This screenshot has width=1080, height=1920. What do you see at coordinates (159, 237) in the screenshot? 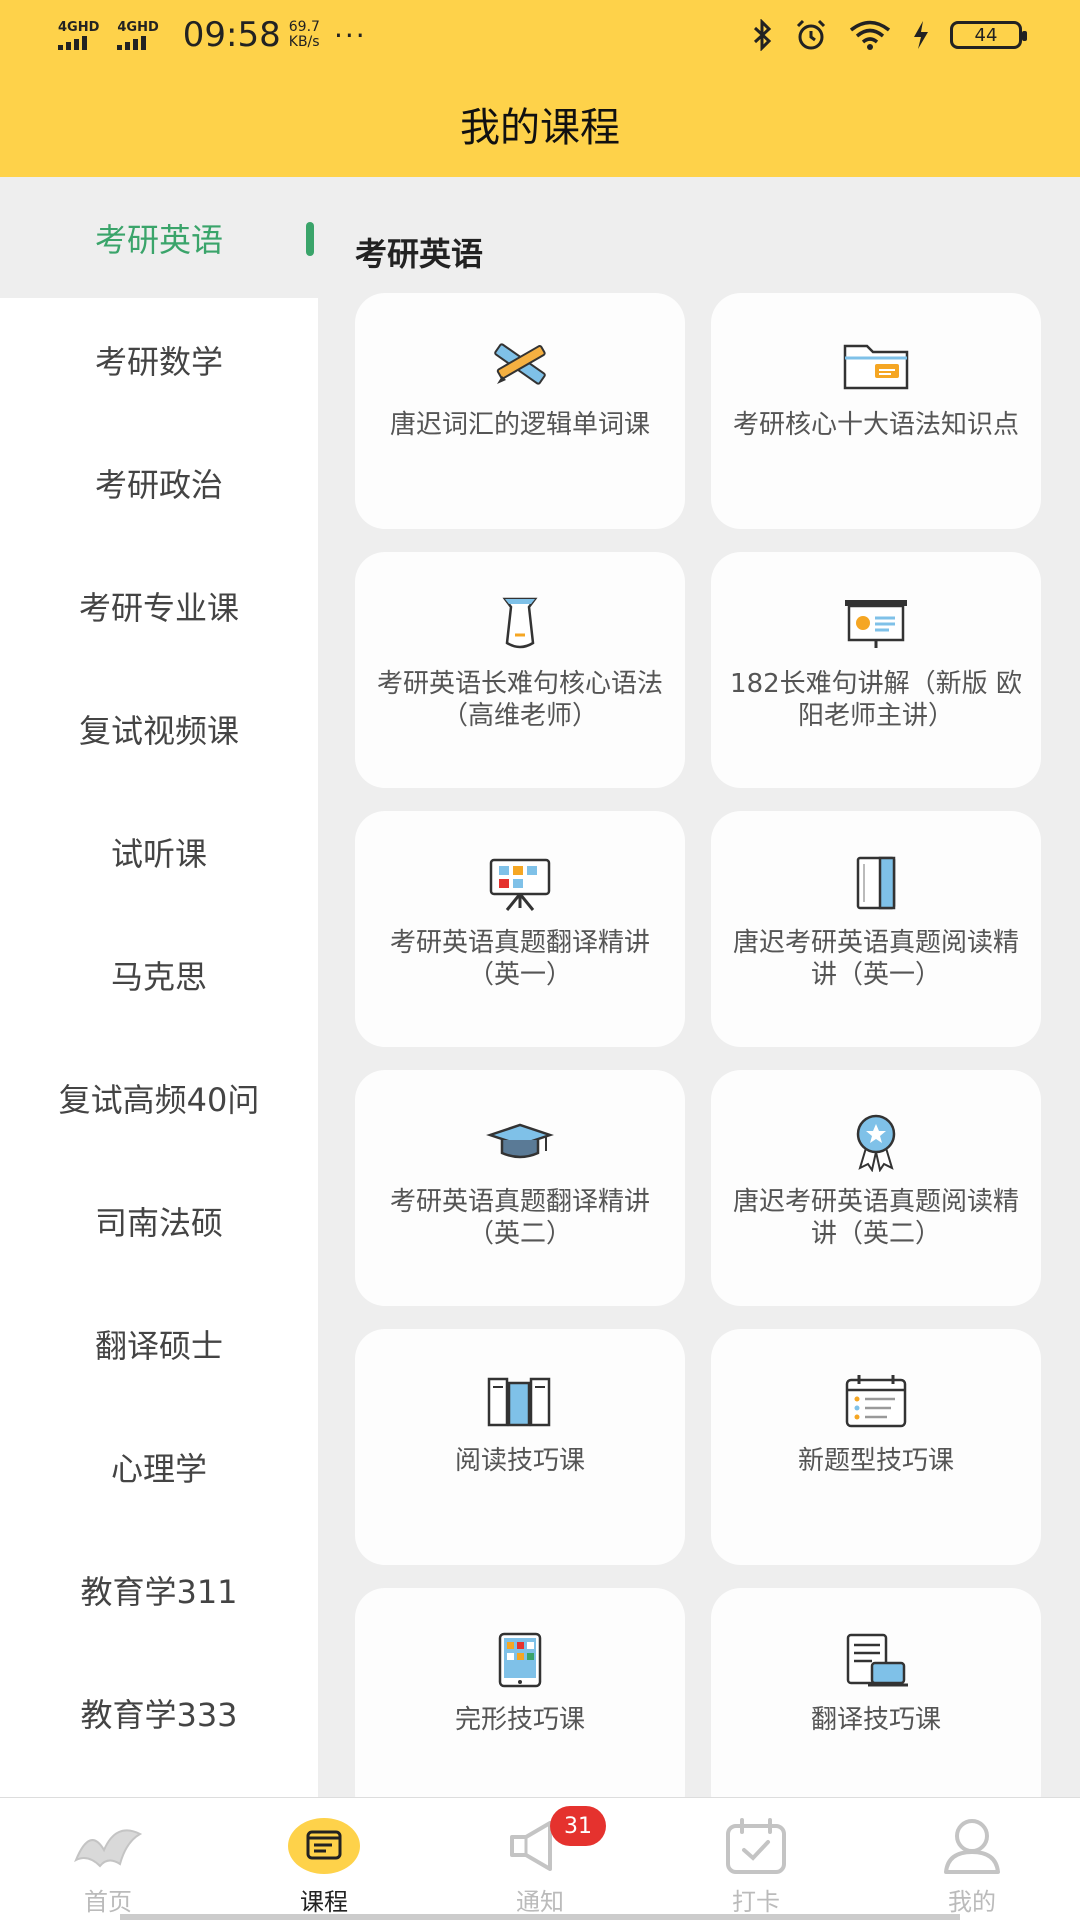
I see `sidebar-item-english: 考研英语` at bounding box center [159, 237].